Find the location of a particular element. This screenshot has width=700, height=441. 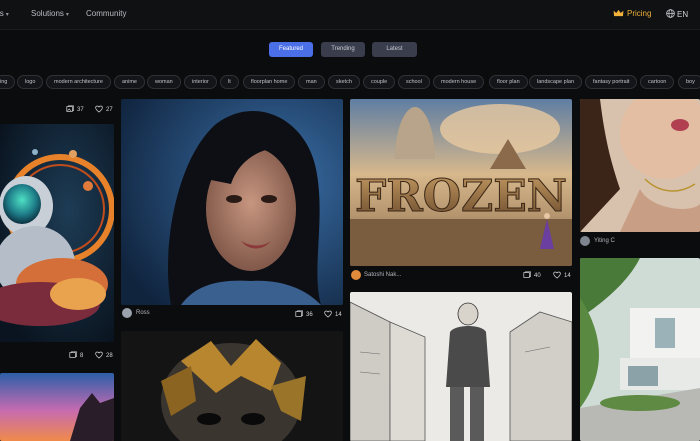

tag-chip: school is located at coordinates (414, 82).